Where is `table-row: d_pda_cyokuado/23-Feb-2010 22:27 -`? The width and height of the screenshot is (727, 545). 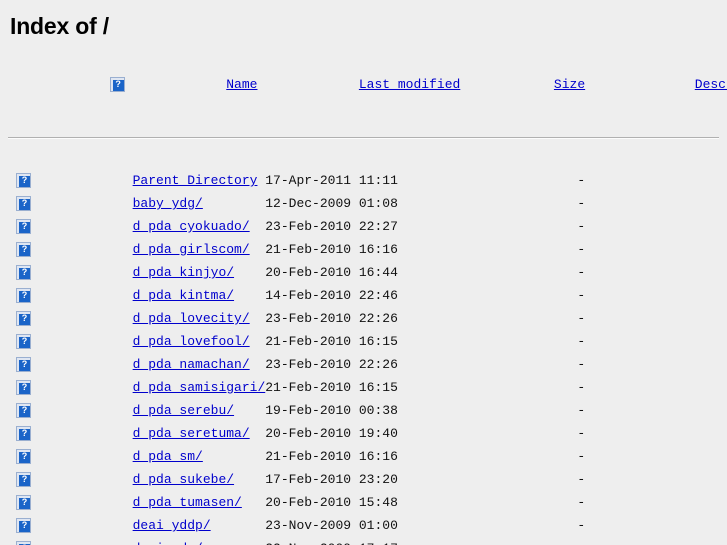 table-row: d_pda_cyokuado/23-Feb-2010 22:27 - is located at coordinates (367, 226).